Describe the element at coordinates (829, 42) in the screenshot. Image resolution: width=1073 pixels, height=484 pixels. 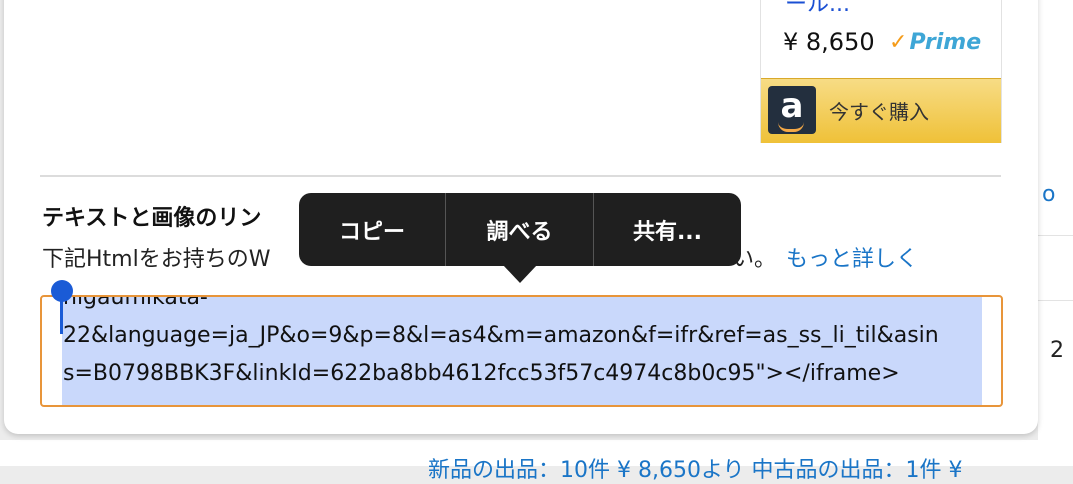
I see `product-price: ¥ 8,650` at that location.